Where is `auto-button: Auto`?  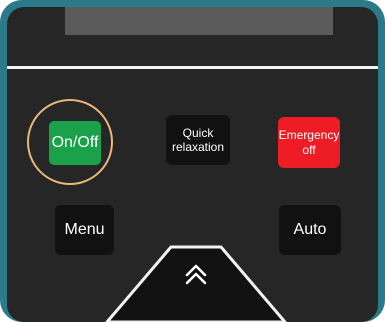 auto-button: Auto is located at coordinates (310, 230).